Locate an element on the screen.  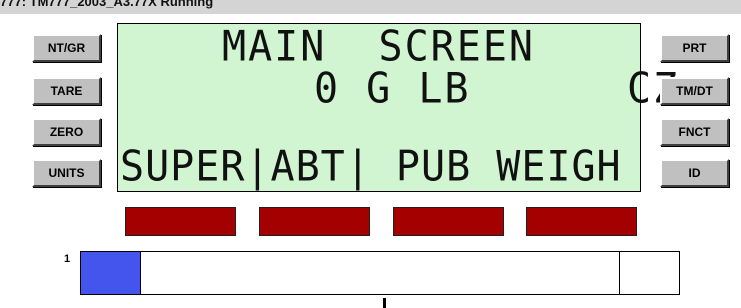
units-button: UNITS is located at coordinates (66, 173).